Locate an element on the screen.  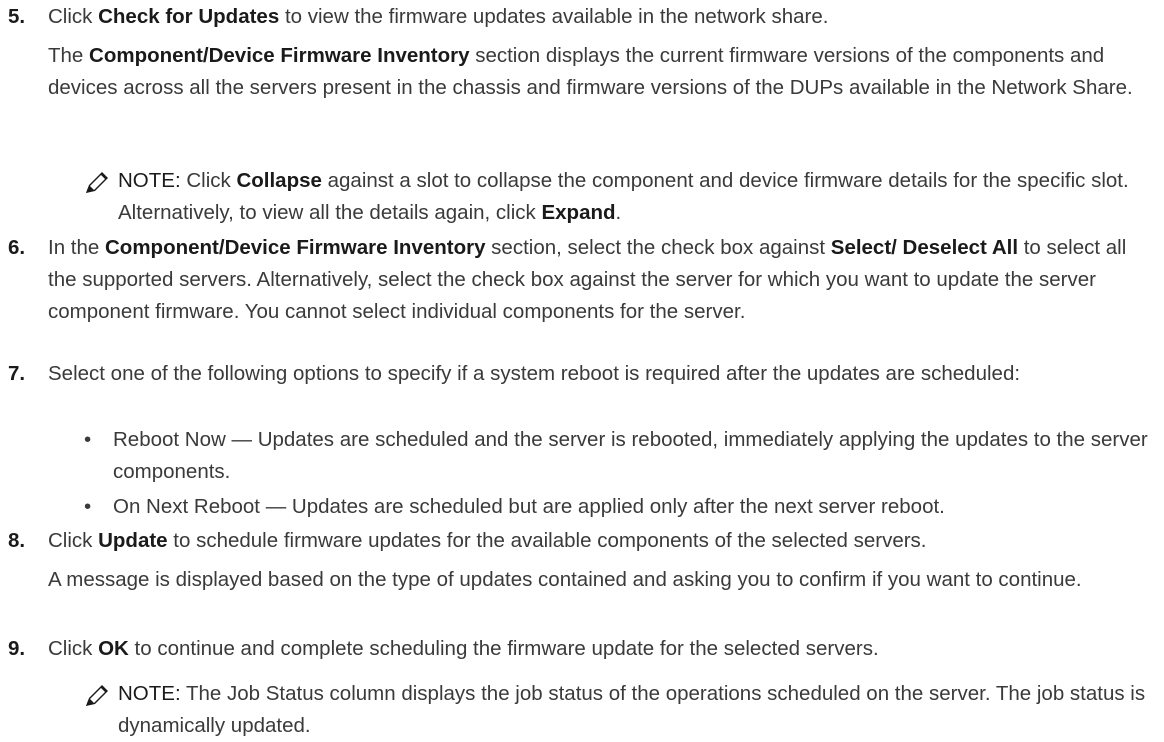
text: In the is located at coordinates (76, 247).